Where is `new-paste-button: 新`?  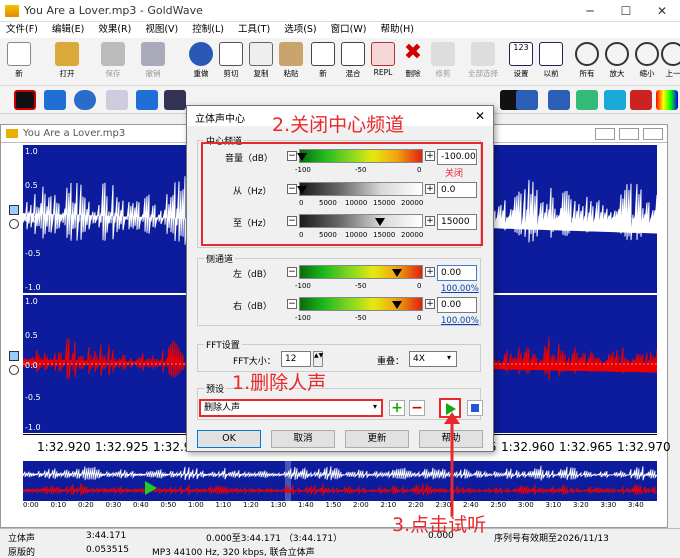
new-paste-button: 新 is located at coordinates (323, 62).